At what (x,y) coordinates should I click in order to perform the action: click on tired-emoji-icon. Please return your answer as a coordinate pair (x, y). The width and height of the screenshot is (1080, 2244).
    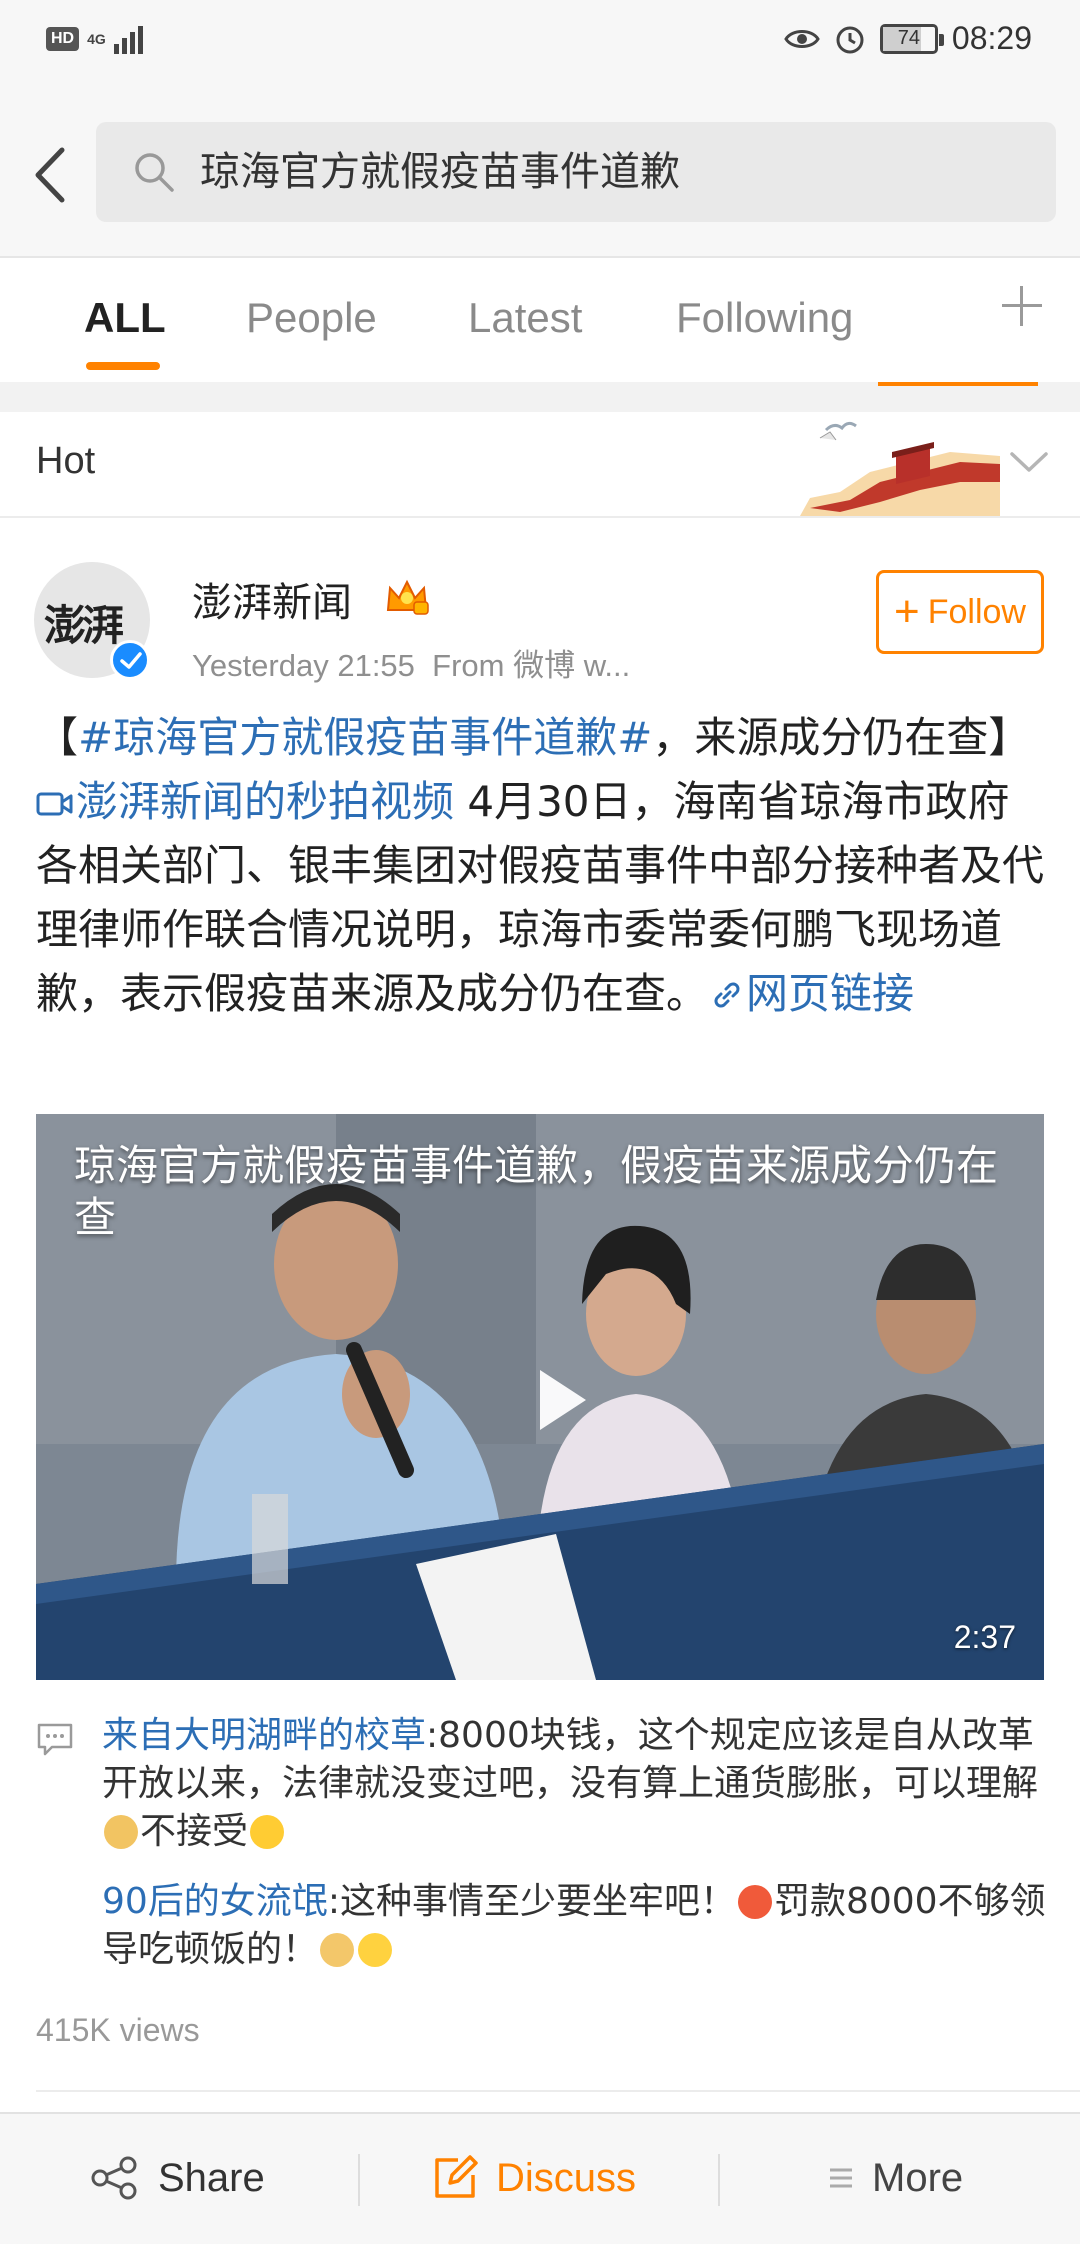
    Looking at the image, I should click on (337, 1950).